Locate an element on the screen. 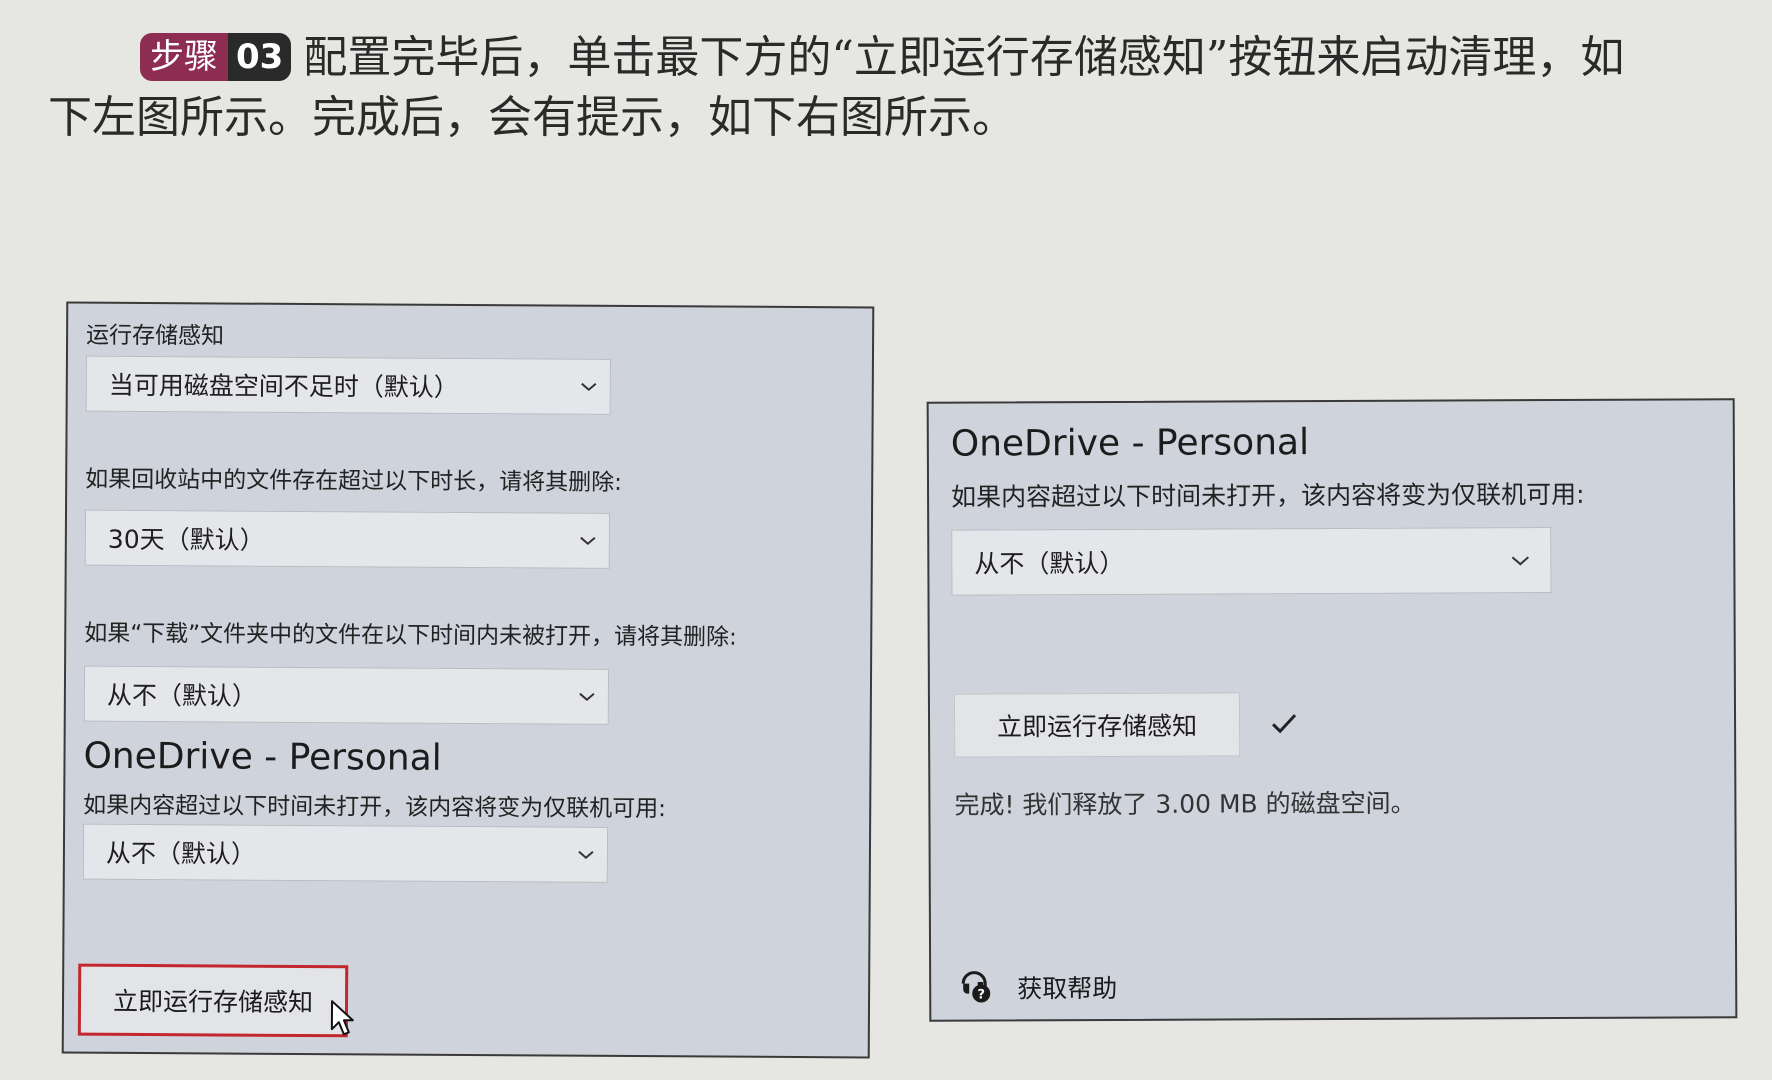 This screenshot has width=1772, height=1080. help-link-text: 获取帮助 is located at coordinates (1067, 987).